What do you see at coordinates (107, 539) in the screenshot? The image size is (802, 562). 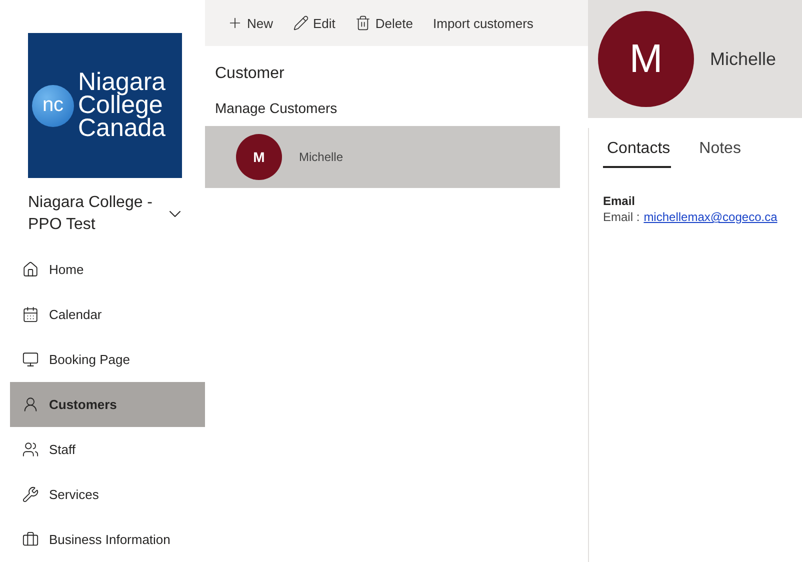 I see `nav-item: Business Information` at bounding box center [107, 539].